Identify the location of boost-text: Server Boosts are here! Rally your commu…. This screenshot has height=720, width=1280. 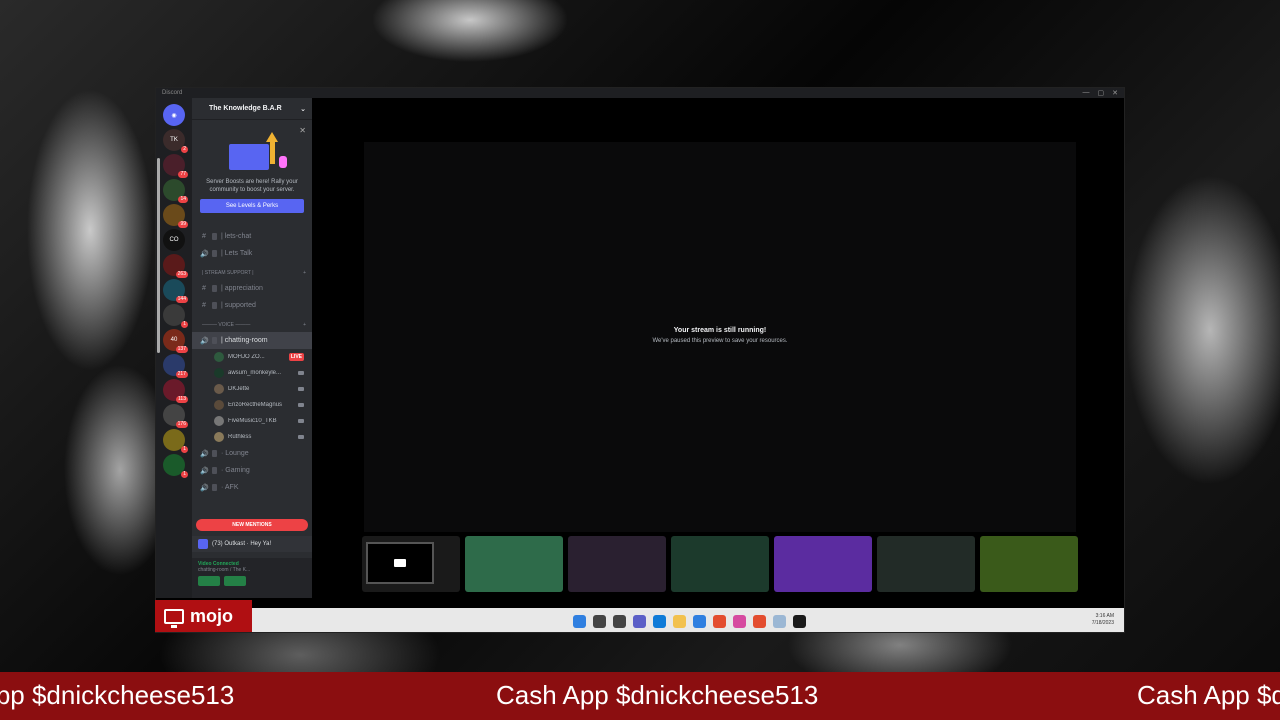
(252, 186).